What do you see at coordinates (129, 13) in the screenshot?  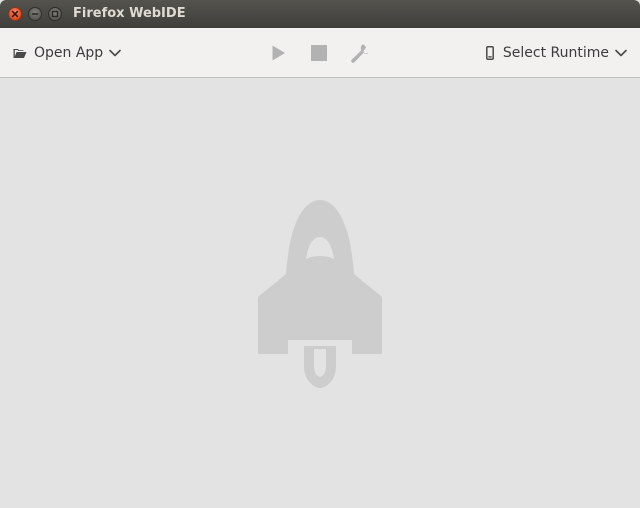 I see `window-title: Firefox WebIDE` at bounding box center [129, 13].